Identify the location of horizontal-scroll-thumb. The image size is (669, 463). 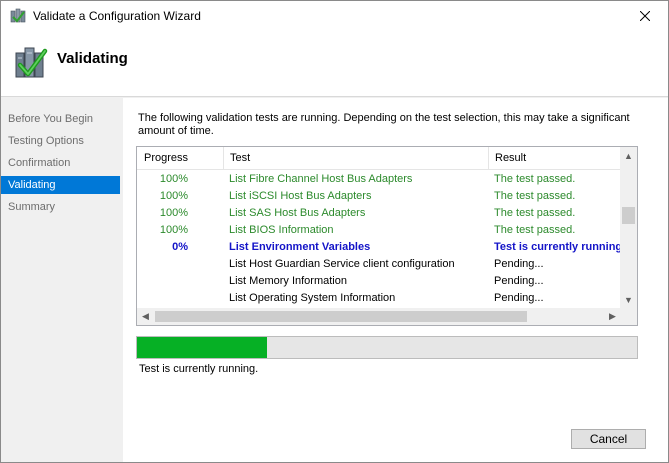
(341, 316).